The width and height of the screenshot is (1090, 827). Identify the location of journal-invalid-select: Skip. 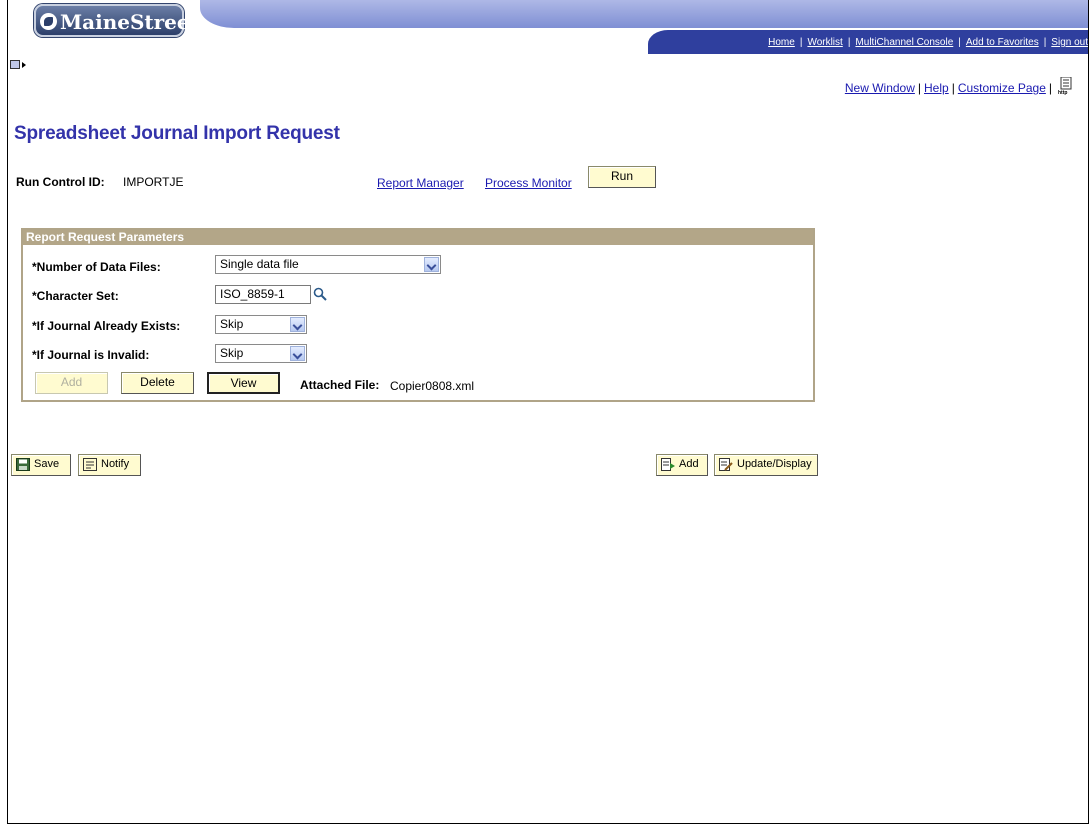
(261, 353).